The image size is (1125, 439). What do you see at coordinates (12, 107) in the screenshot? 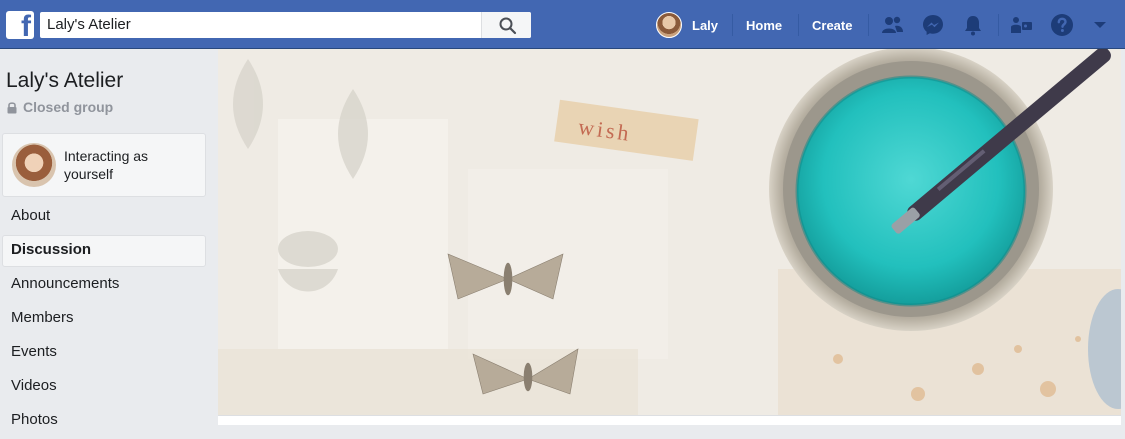
I see `lock-icon` at bounding box center [12, 107].